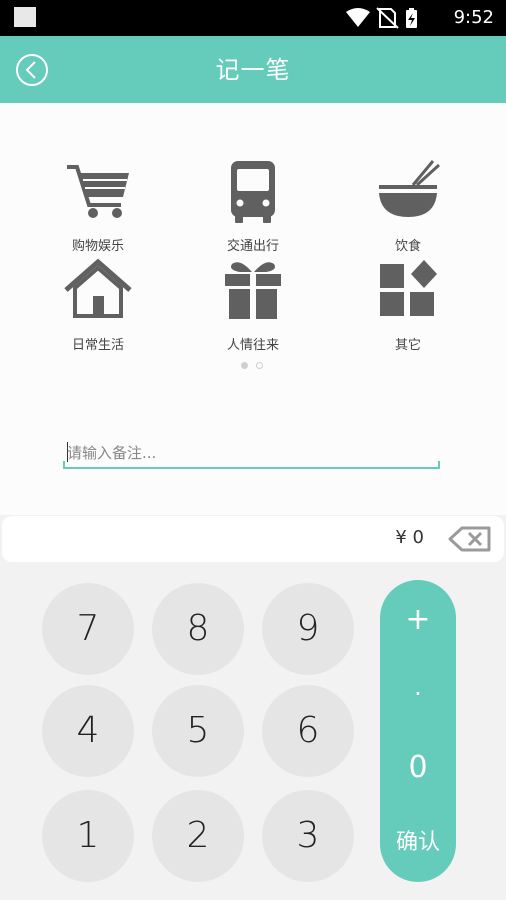  I want to click on status-icons, so click(381, 18).